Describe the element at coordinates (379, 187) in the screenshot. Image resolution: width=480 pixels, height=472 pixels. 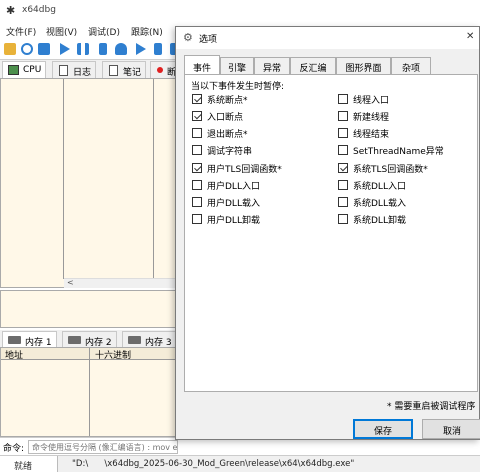
I see `checkbox-label: 系统DLL入口` at that location.